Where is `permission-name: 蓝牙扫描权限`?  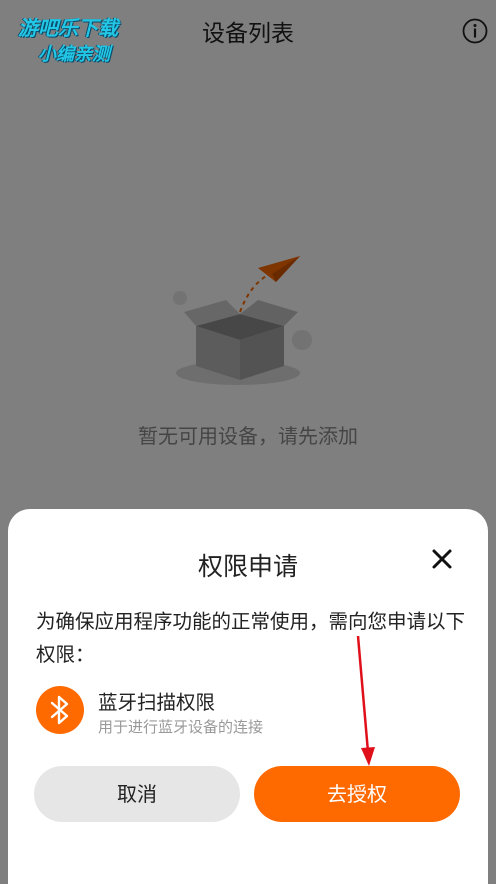 permission-name: 蓝牙扫描权限 is located at coordinates (157, 702).